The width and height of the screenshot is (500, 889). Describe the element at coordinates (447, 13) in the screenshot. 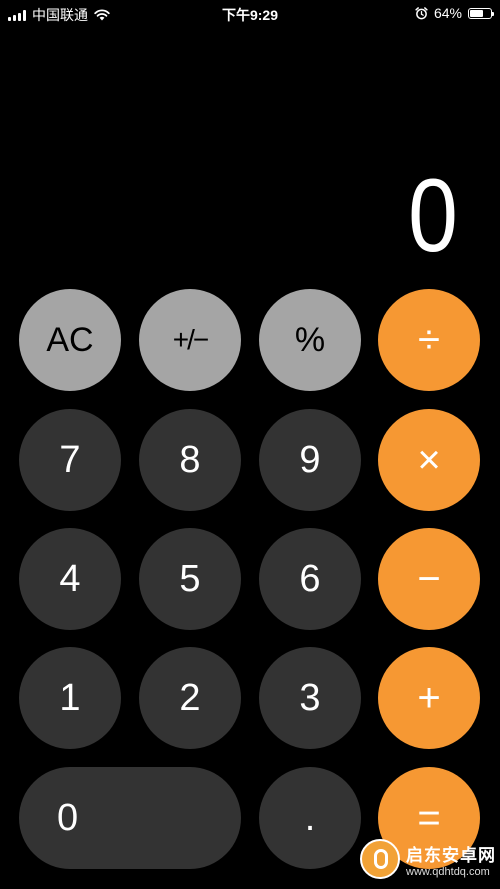

I see `battery-percent: 64%` at that location.